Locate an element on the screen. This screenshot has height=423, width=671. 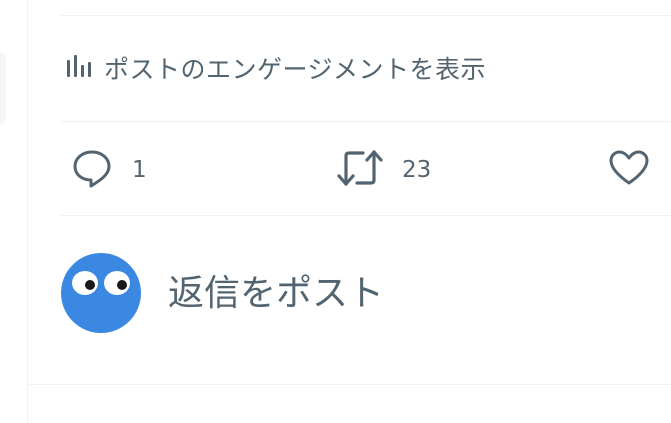
reply-button: 1 is located at coordinates (108, 170).